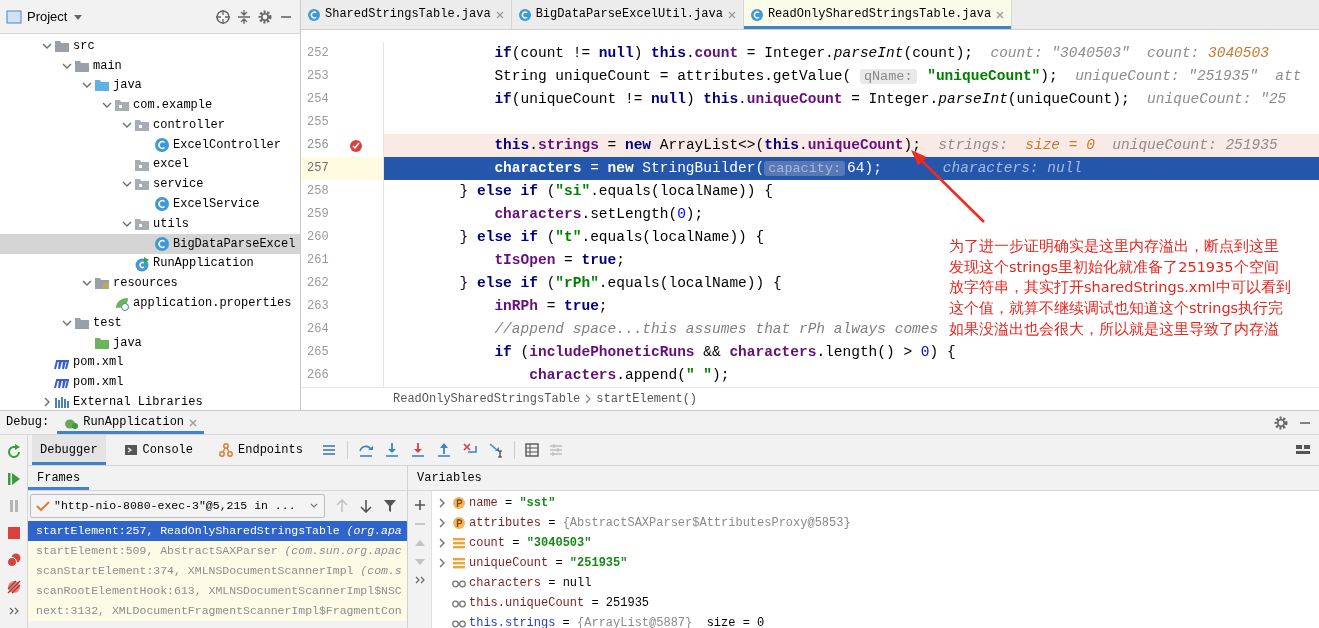  What do you see at coordinates (647, 399) in the screenshot?
I see `breadcrumb-item: startElement()` at bounding box center [647, 399].